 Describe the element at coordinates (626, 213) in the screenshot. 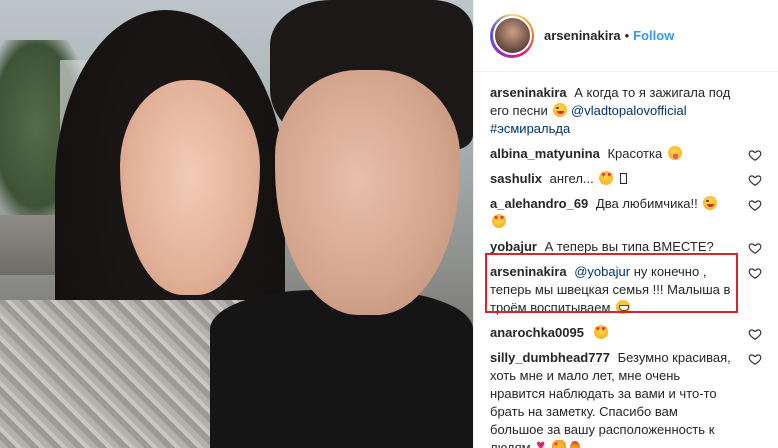

I see `comment-row: a_alehandro_69 Два любимчика!!` at that location.